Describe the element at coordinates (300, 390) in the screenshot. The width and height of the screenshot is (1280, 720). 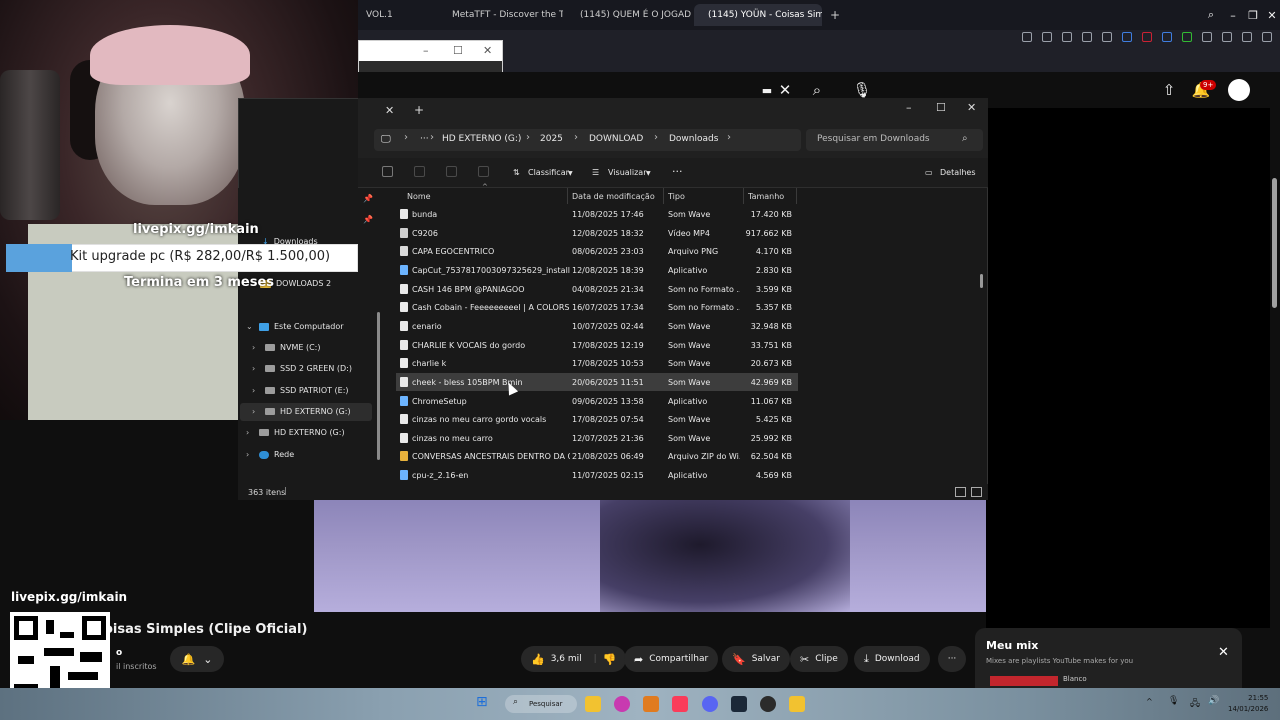
I see `nav-drive-e: › SSD PATRIOT (E:)` at that location.